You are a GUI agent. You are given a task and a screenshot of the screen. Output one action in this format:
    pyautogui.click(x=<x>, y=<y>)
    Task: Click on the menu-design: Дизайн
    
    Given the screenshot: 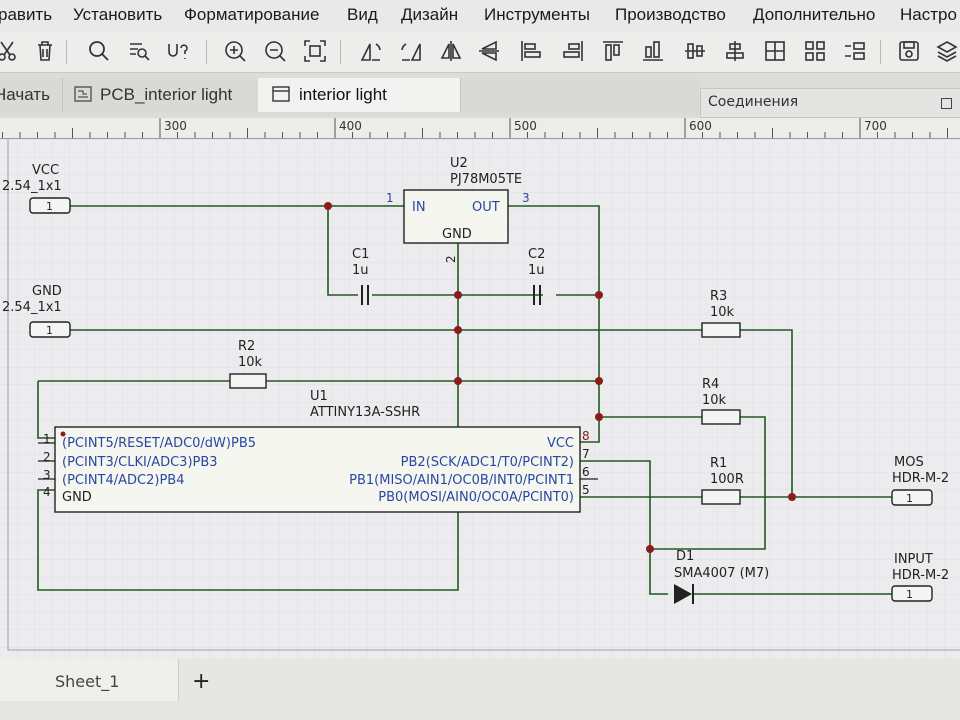 What is the action you would take?
    pyautogui.click(x=429, y=15)
    